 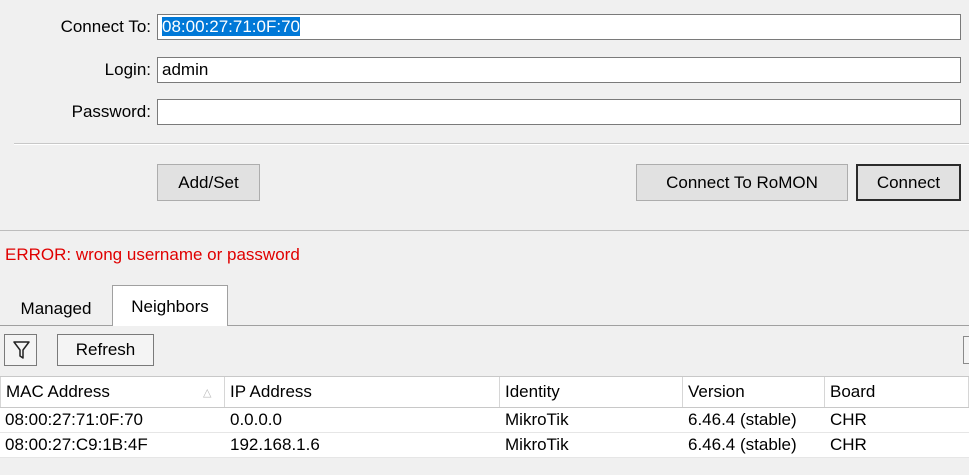 I want to click on connect-button: Connect, so click(x=908, y=182).